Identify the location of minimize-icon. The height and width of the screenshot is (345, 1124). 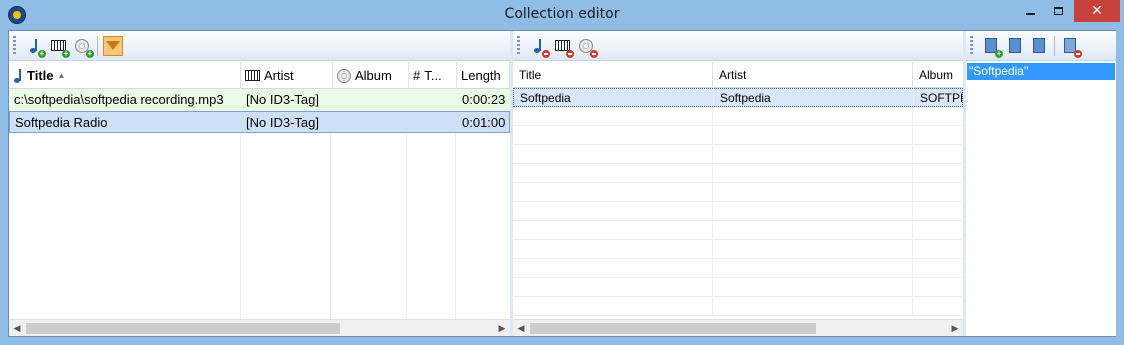
(1030, 14).